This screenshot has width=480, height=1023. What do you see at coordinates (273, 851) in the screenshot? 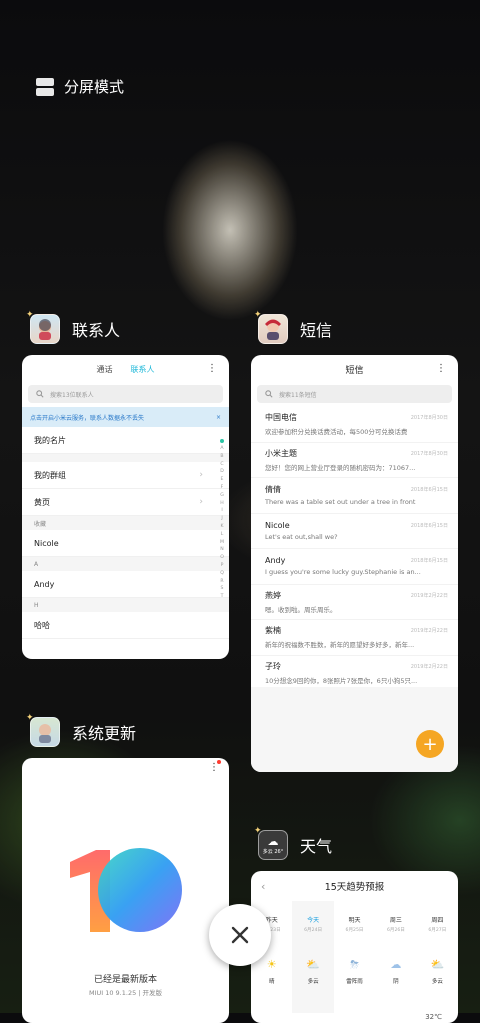
I see `weather-icon-text: 多云 26°` at bounding box center [273, 851].